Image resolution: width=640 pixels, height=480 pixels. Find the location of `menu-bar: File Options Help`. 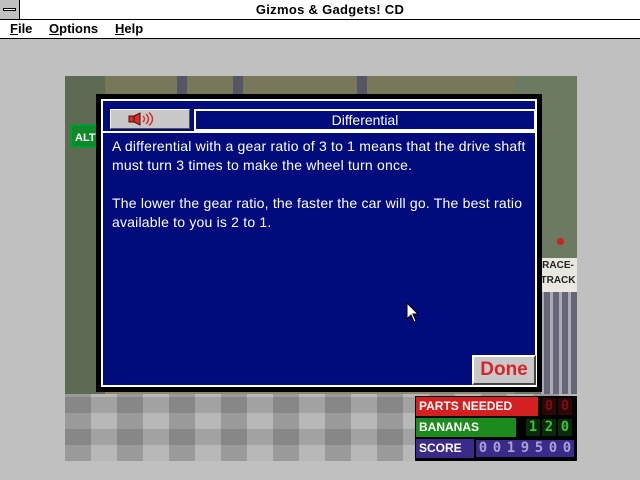

menu-bar: File Options Help is located at coordinates (320, 29).